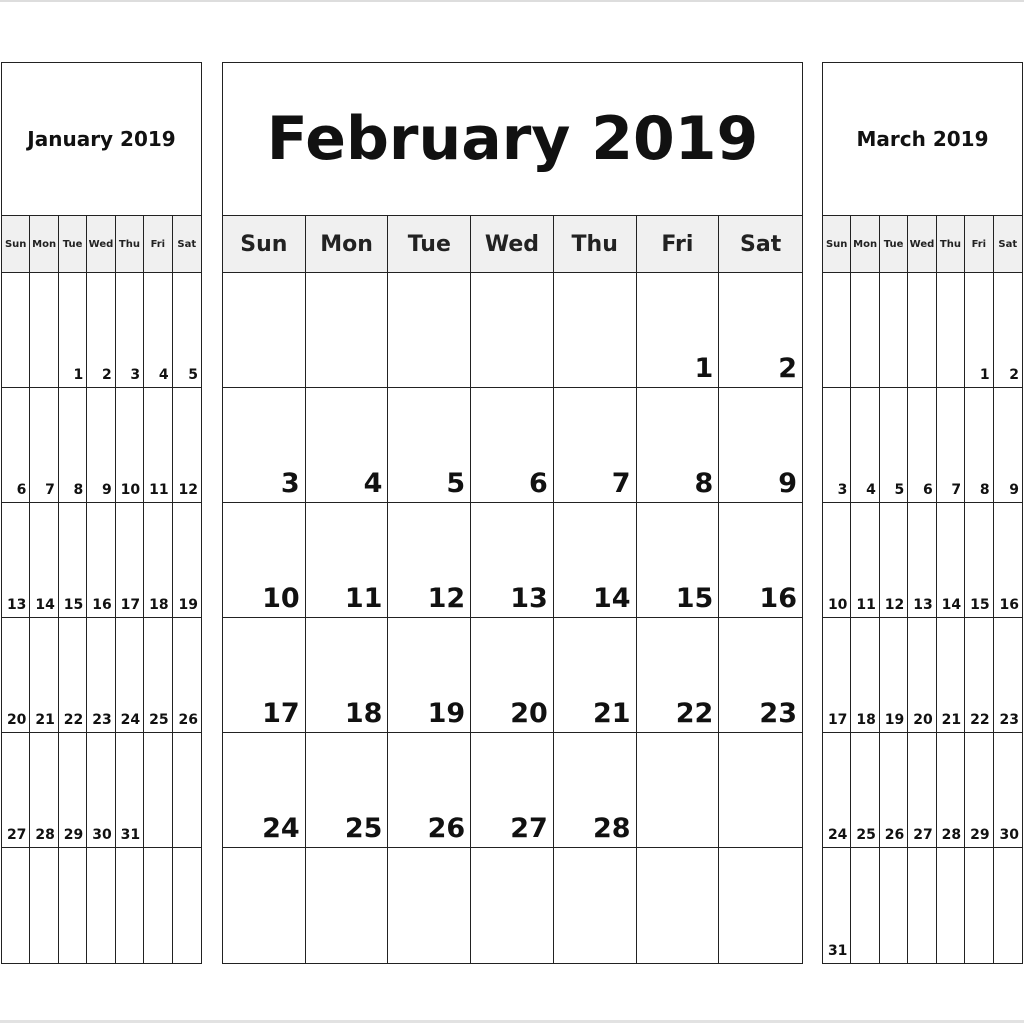  What do you see at coordinates (44, 675) in the screenshot?
I see `day-cell: 21` at bounding box center [44, 675].